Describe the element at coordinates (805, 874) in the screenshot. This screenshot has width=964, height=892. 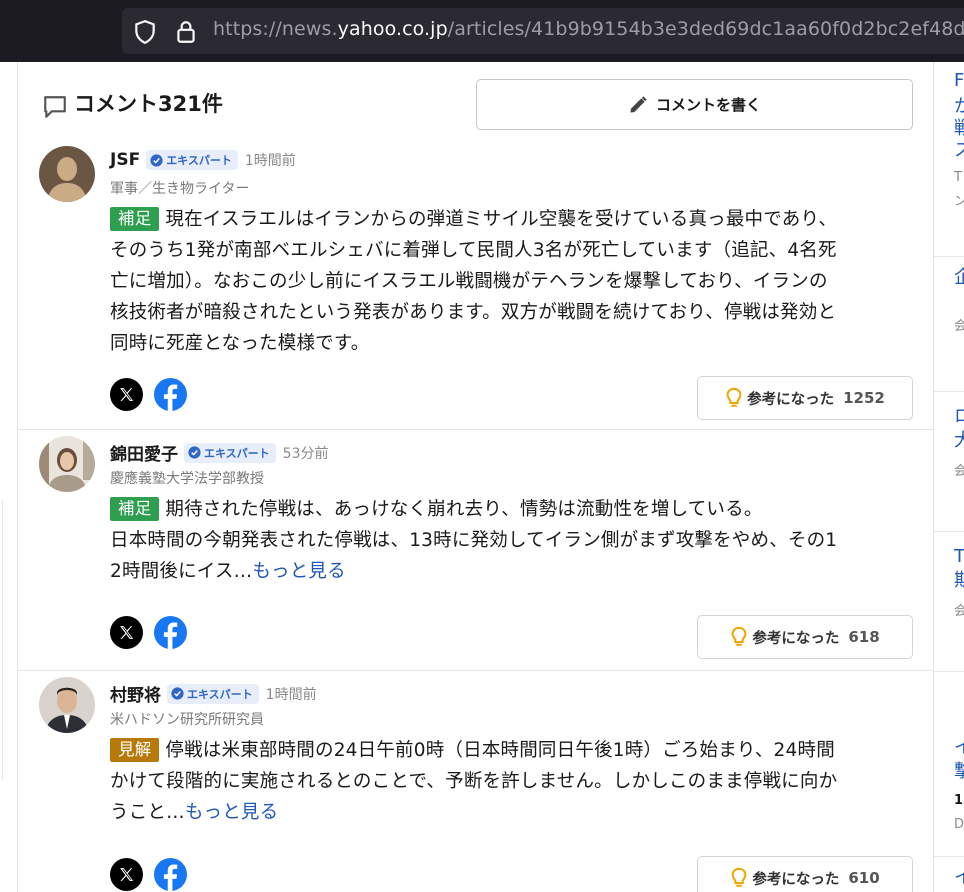
I see `helpful-button: 参考になった 610` at that location.